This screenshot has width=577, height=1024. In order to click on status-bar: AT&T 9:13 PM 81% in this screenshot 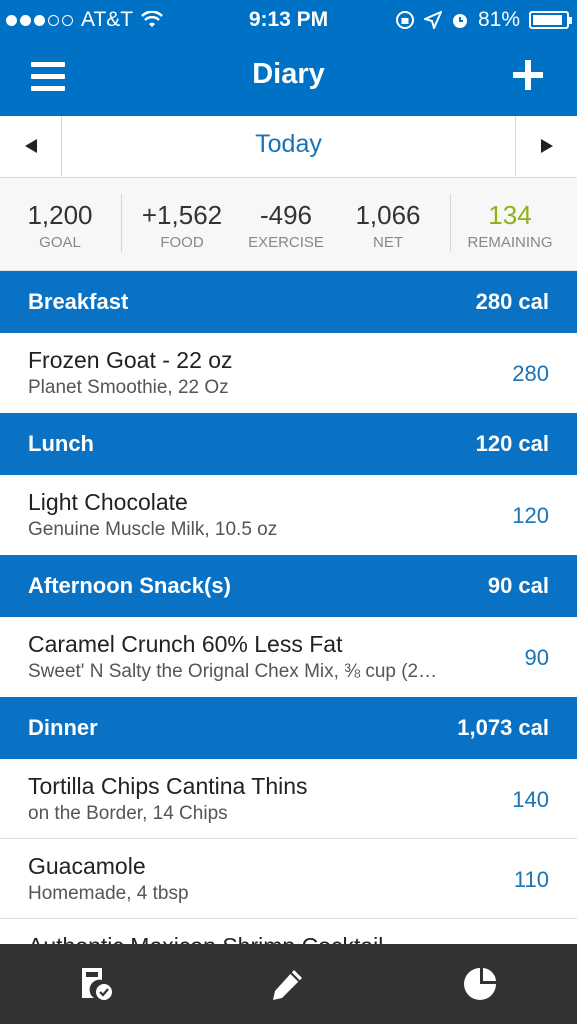, I will do `click(288, 20)`.